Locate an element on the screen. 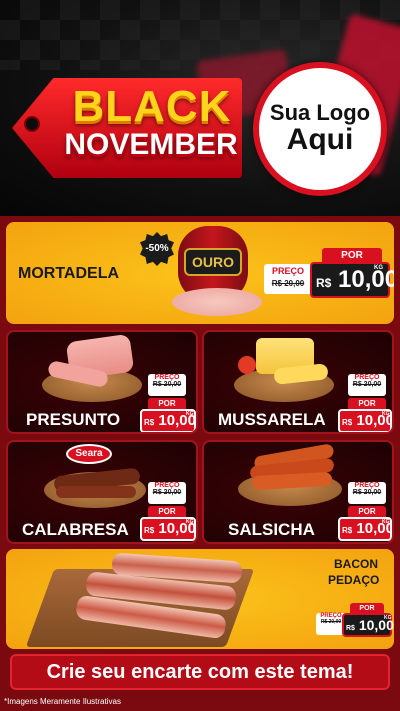  cta-banner: Crie seu encarte com este tema! is located at coordinates (200, 672).